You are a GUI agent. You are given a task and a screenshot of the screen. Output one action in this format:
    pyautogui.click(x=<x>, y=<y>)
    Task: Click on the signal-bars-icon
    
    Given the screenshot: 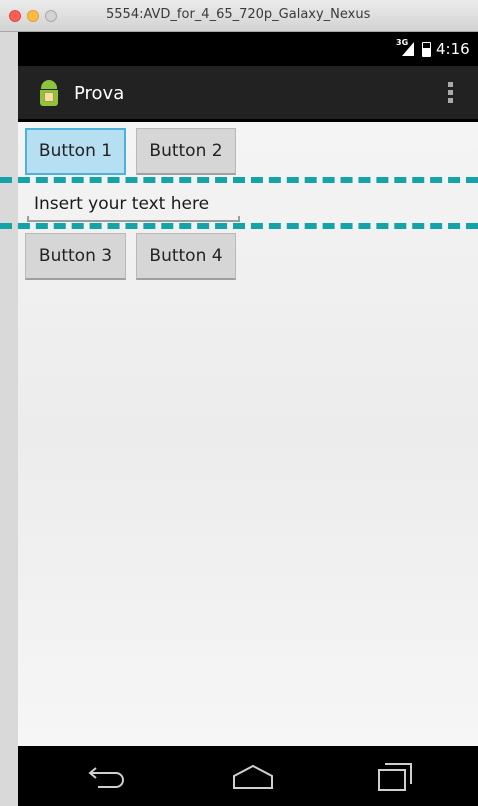 What is the action you would take?
    pyautogui.click(x=408, y=49)
    